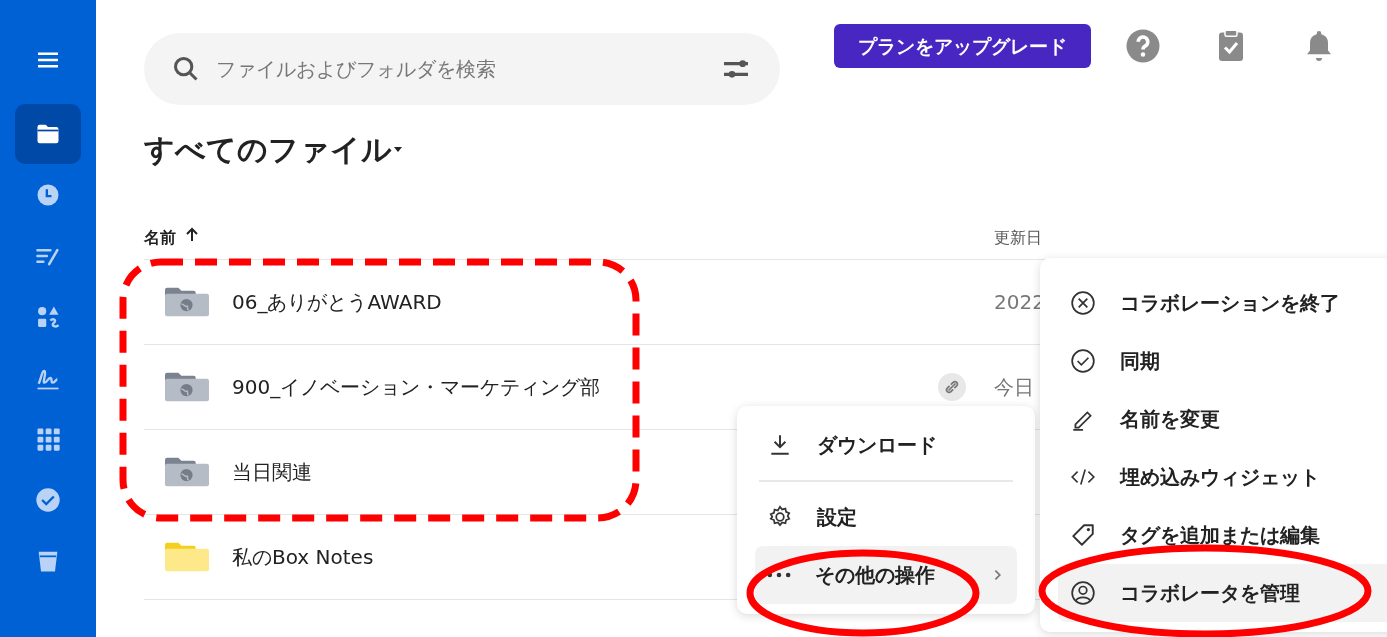  What do you see at coordinates (303, 557) in the screenshot?
I see `file-name: 私のBox Notes` at bounding box center [303, 557].